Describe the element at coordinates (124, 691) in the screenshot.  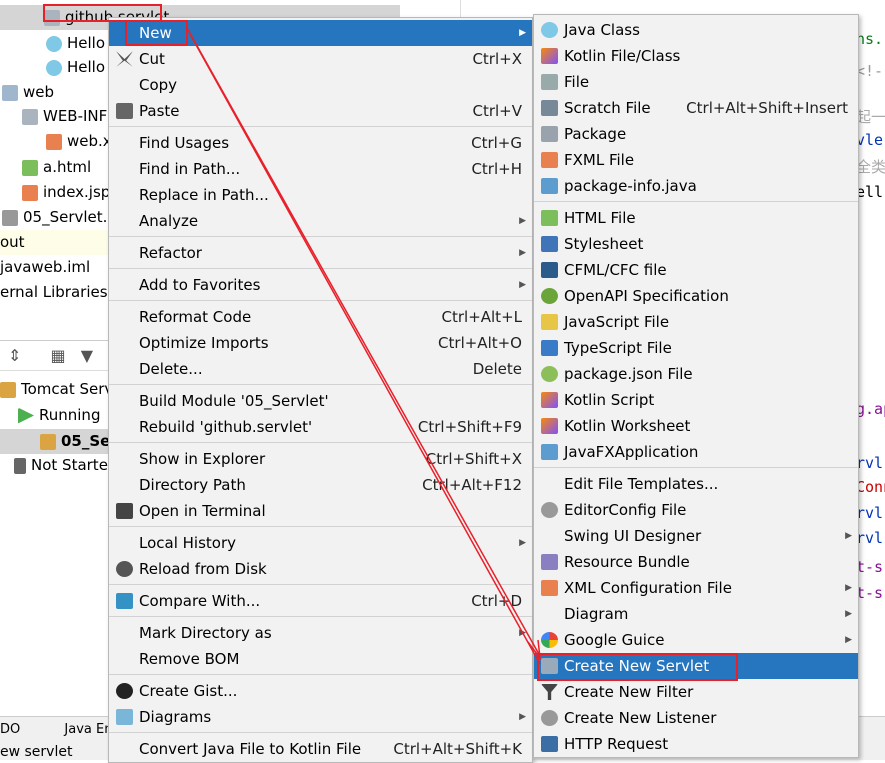
I see `github-icon` at that location.